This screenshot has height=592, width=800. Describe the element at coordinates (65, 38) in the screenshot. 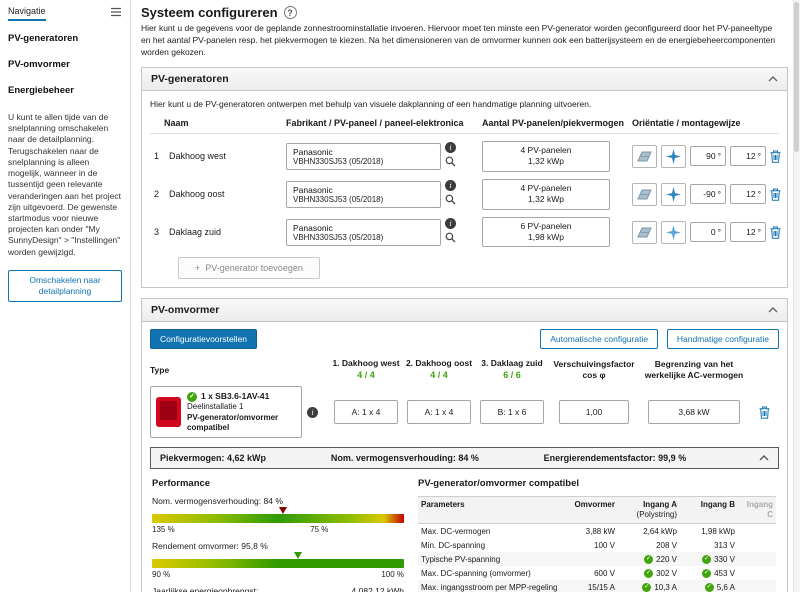

I see `sidebar-item-pv-generatoren: PV-generatoren` at that location.